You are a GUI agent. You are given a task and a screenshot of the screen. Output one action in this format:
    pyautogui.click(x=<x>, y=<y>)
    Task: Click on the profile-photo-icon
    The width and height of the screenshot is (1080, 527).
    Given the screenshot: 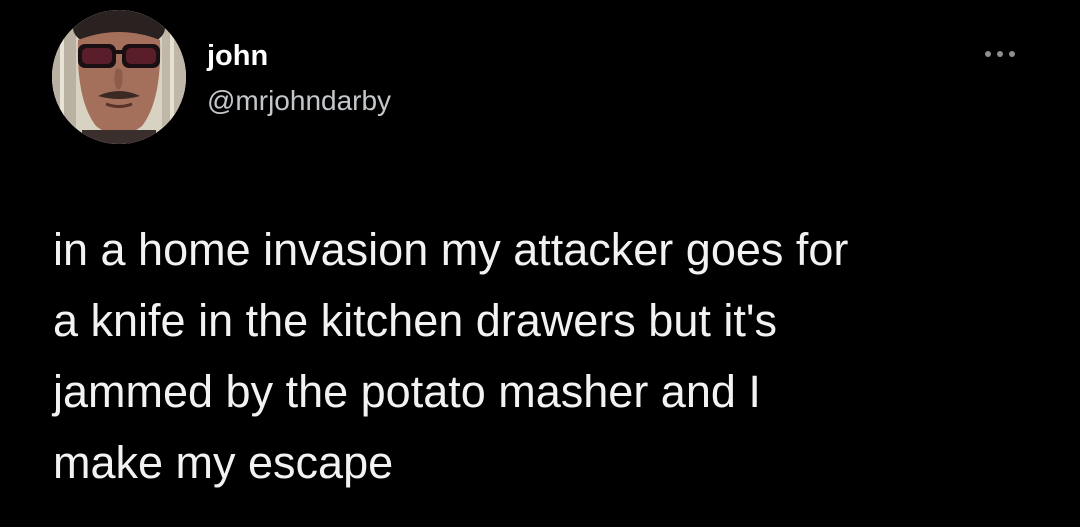 What is the action you would take?
    pyautogui.click(x=119, y=77)
    